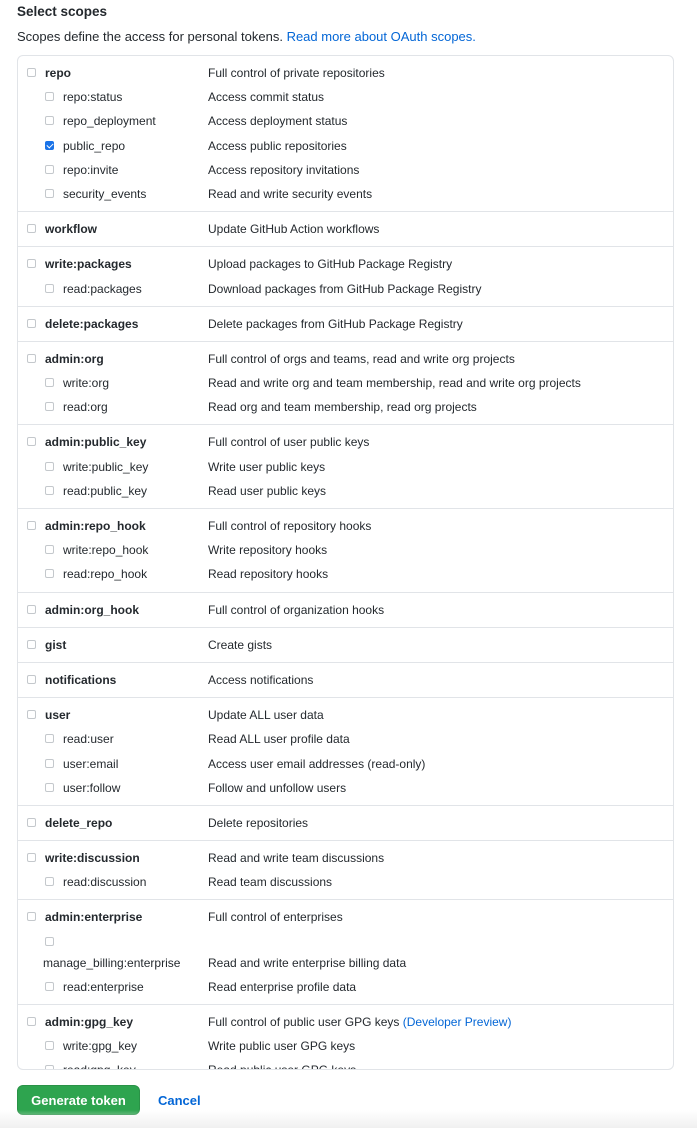  Describe the element at coordinates (345, 882) in the screenshot. I see `scope-row-child: read:discussion Read team discussions` at that location.